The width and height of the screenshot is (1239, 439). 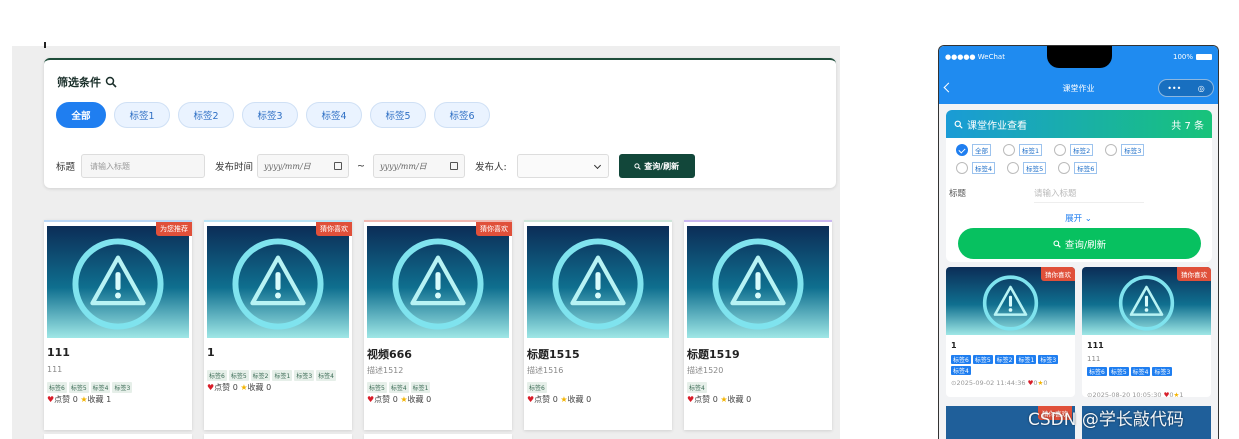 I want to click on content-card: 为您推荐 111 111 标签6 标签5 标签4 标签3 ♥点赞 0 ★收藏 1, so click(x=118, y=325).